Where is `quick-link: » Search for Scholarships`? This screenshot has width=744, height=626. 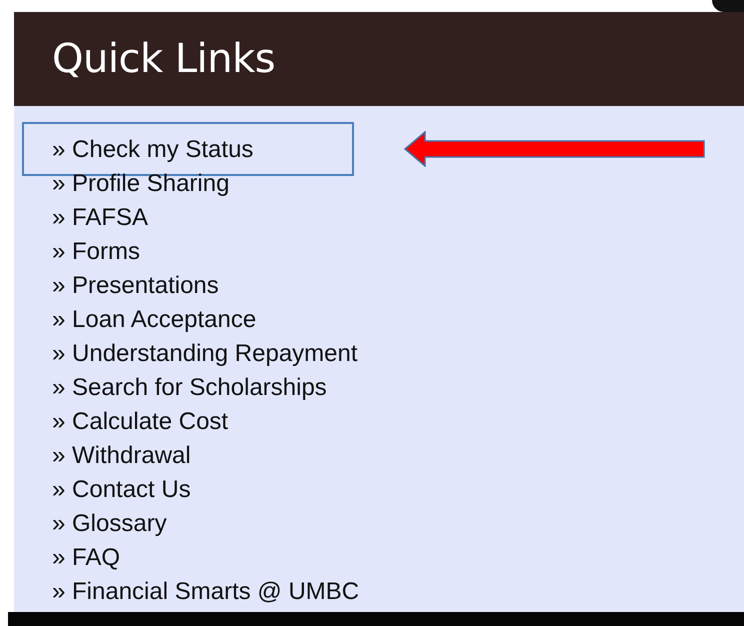
quick-link: » Search for Scholarships is located at coordinates (189, 388).